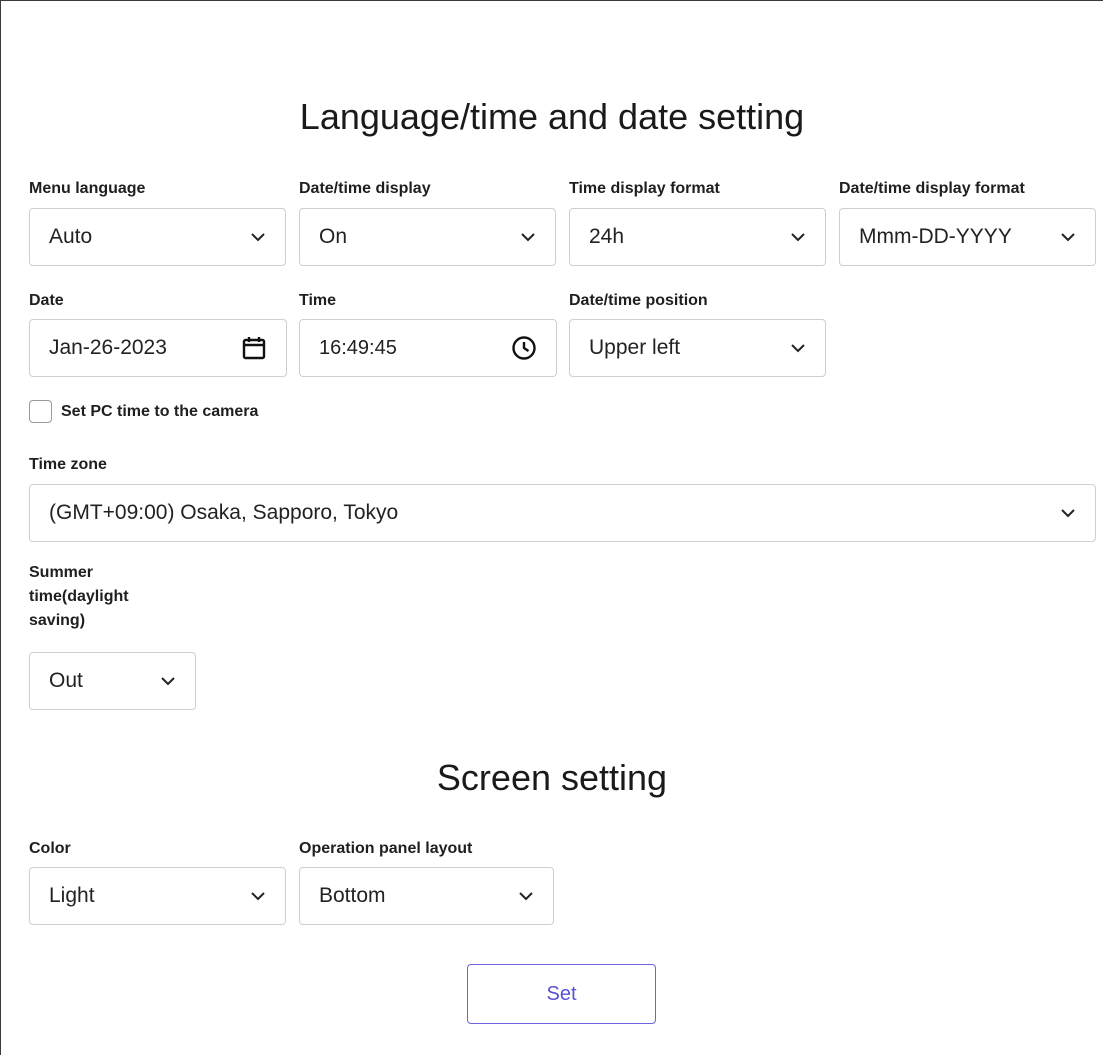  What do you see at coordinates (386, 848) in the screenshot?
I see `operation-panel-layout-label: Operation panel layout` at bounding box center [386, 848].